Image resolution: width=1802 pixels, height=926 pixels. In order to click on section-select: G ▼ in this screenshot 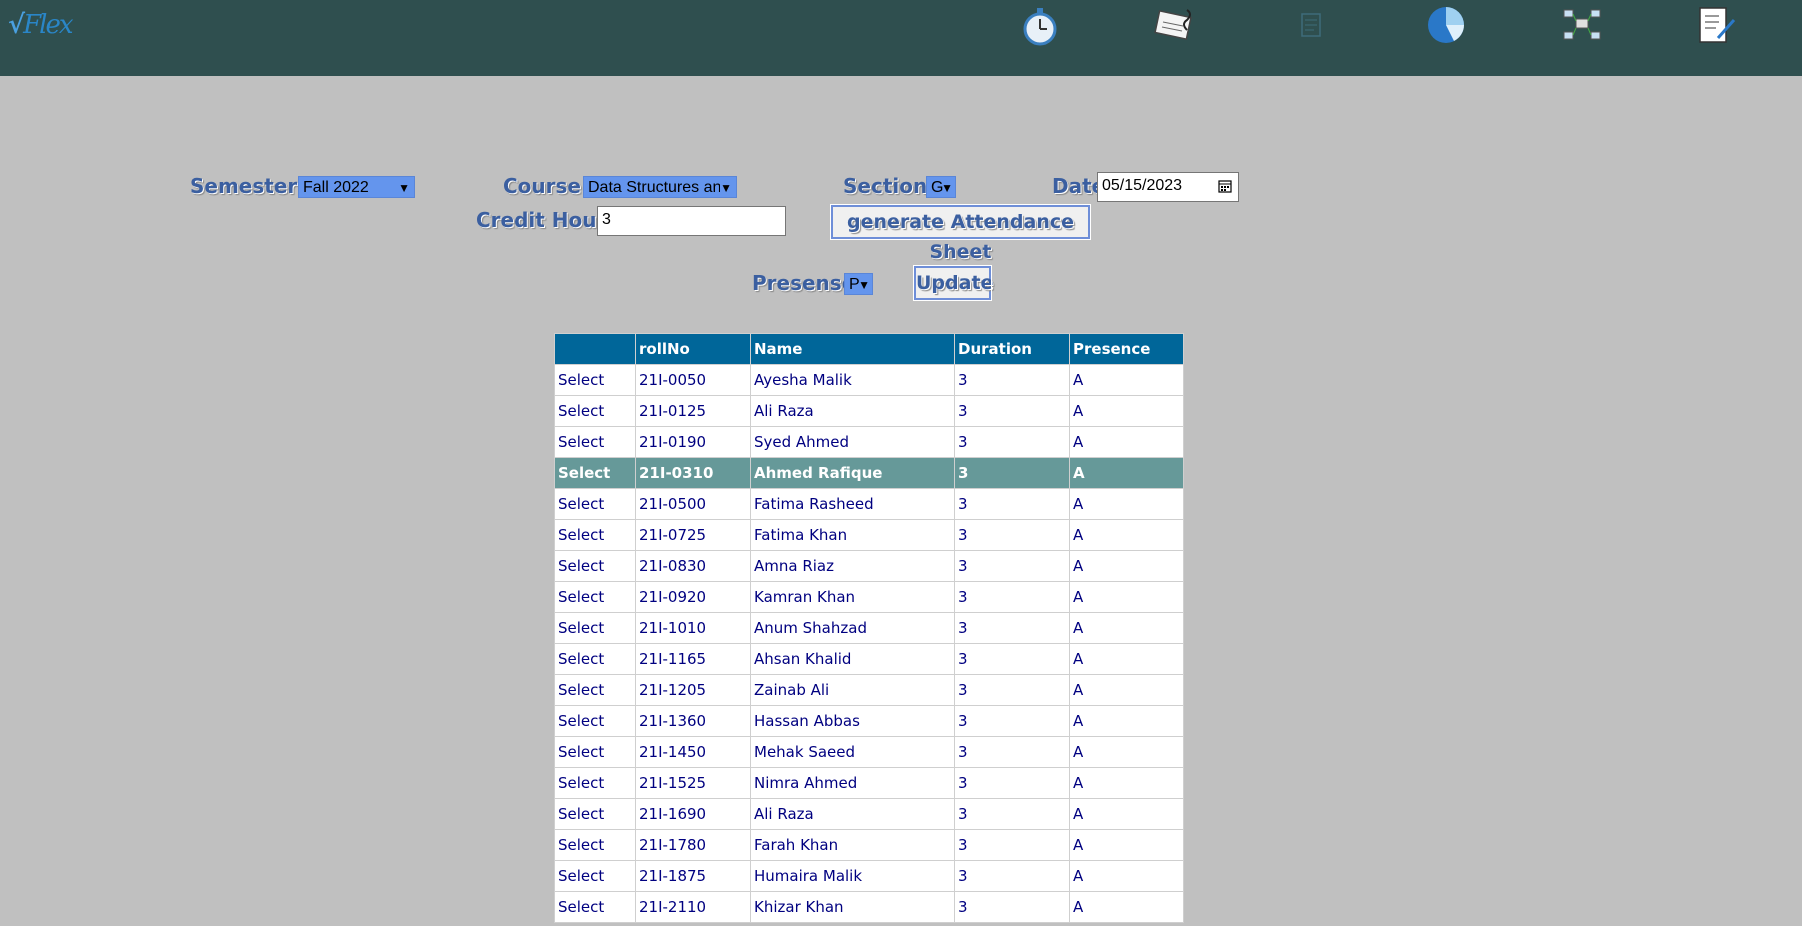, I will do `click(941, 187)`.